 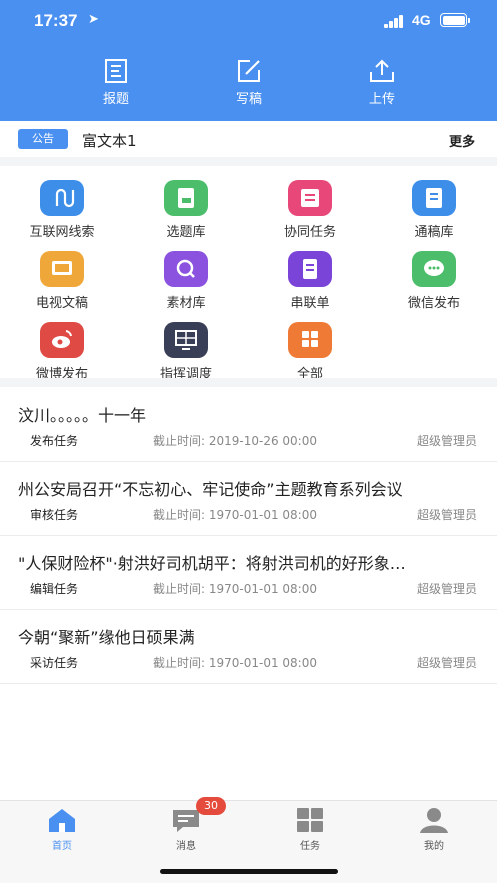 What do you see at coordinates (62, 269) in the screenshot?
I see `tv-script-icon` at bounding box center [62, 269].